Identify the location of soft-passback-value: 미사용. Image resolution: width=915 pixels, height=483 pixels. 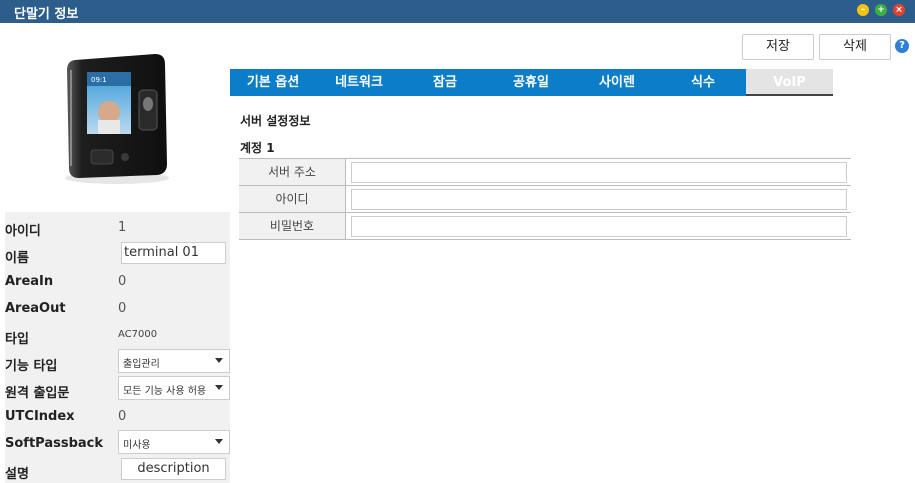
(137, 445).